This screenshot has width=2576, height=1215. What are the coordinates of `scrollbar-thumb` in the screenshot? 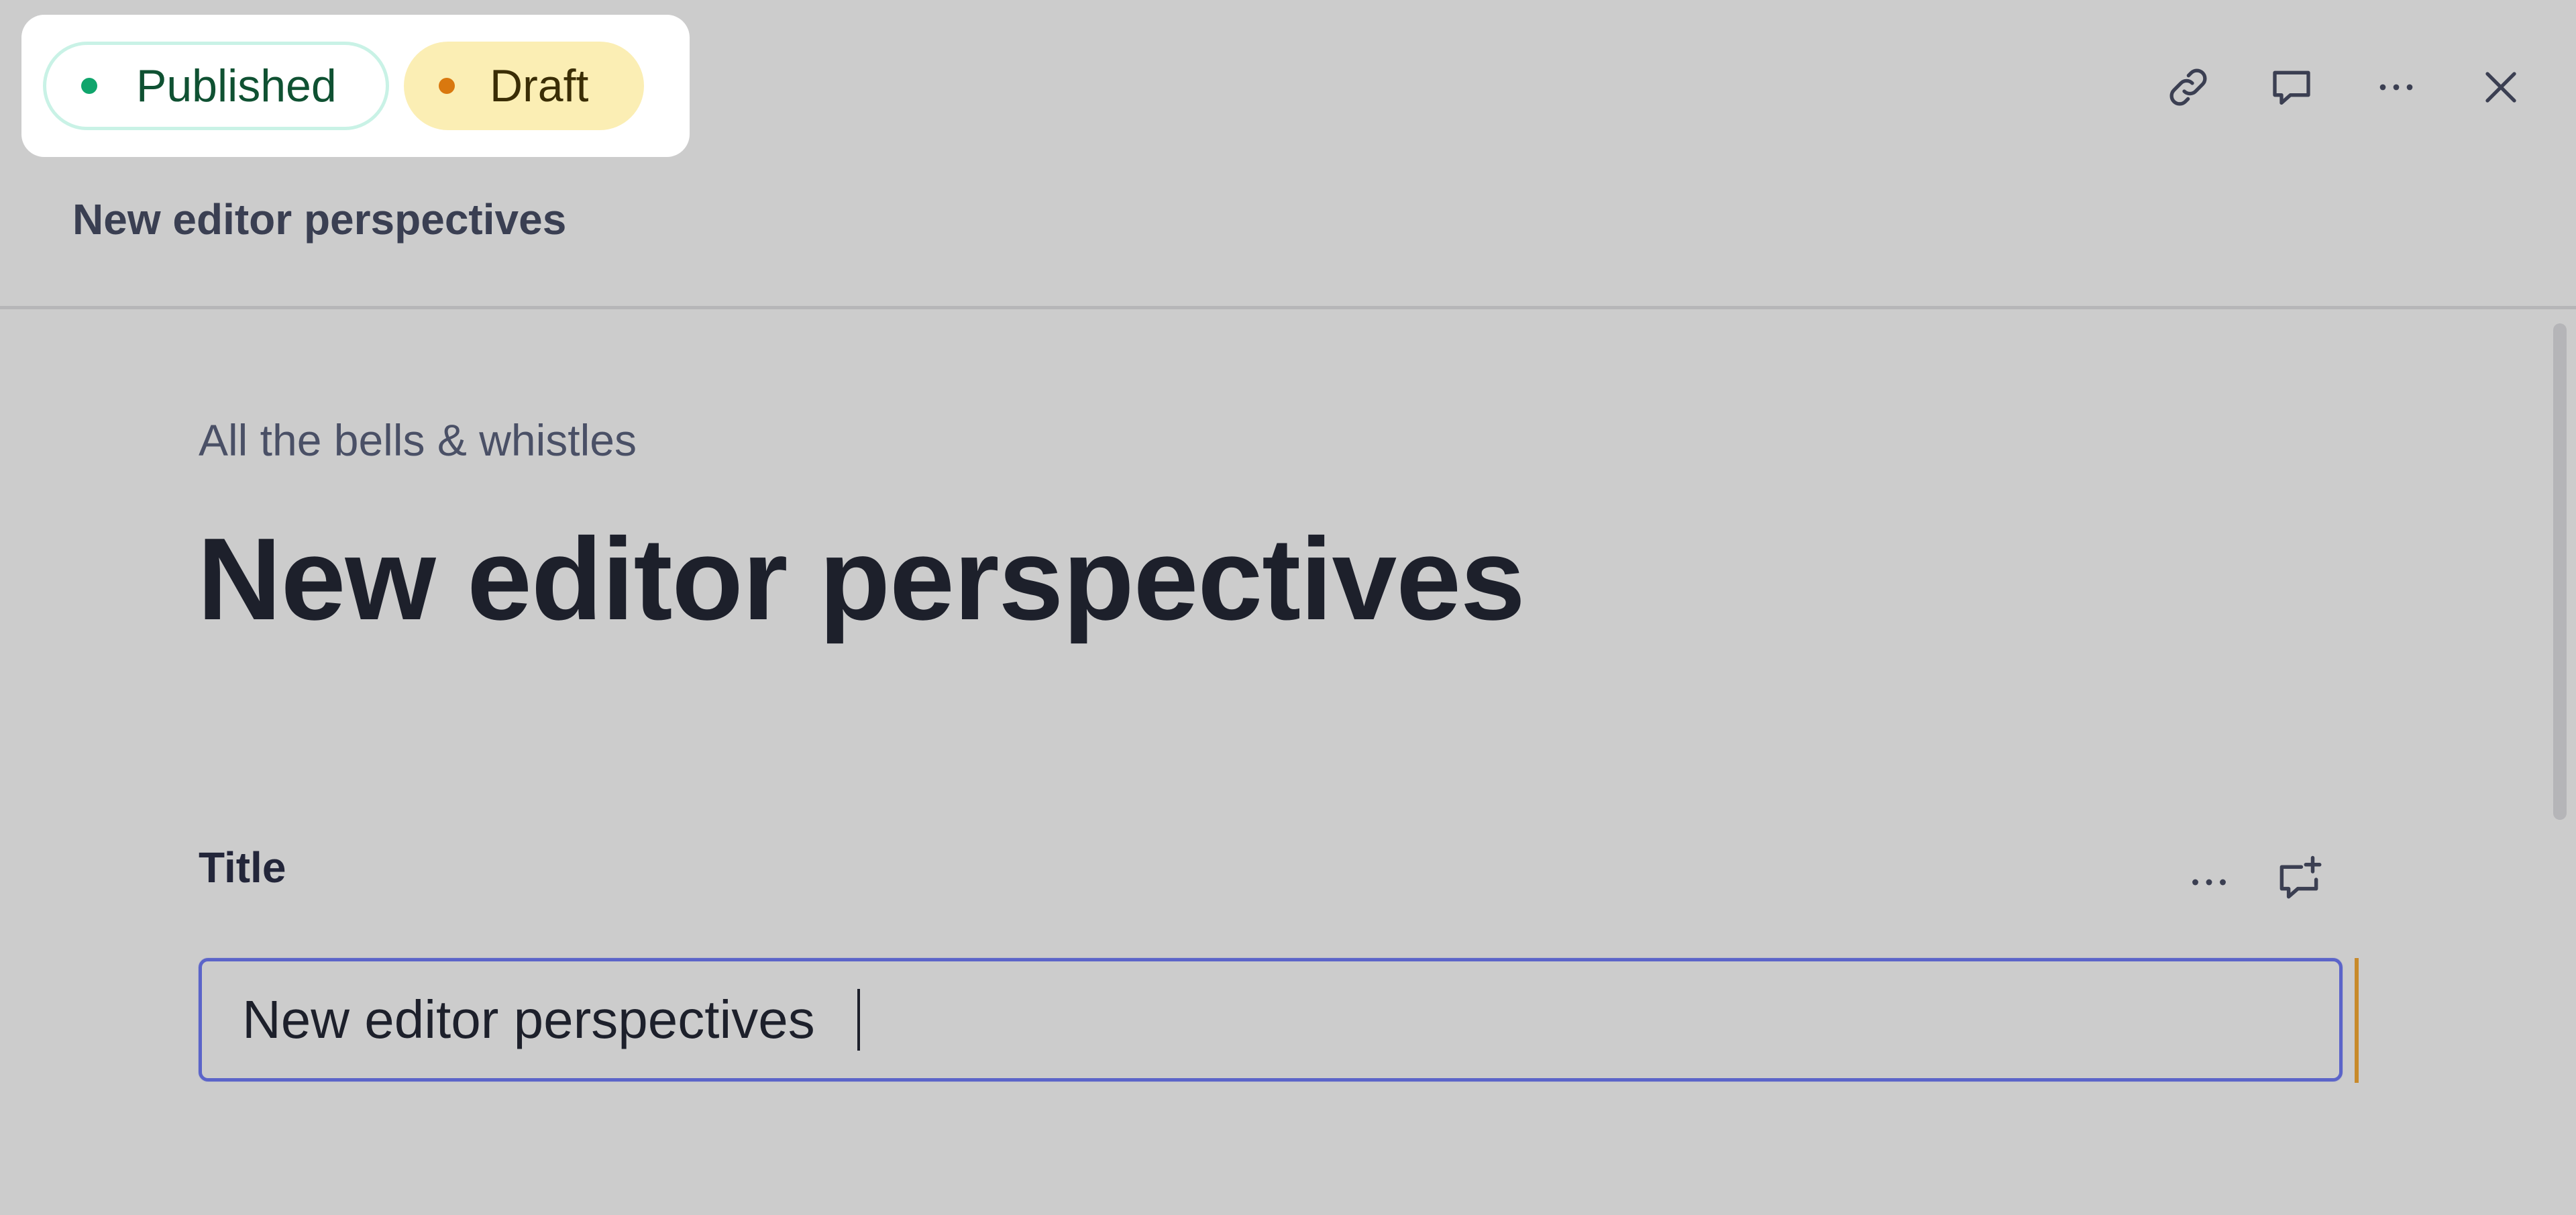 It's located at (2560, 571).